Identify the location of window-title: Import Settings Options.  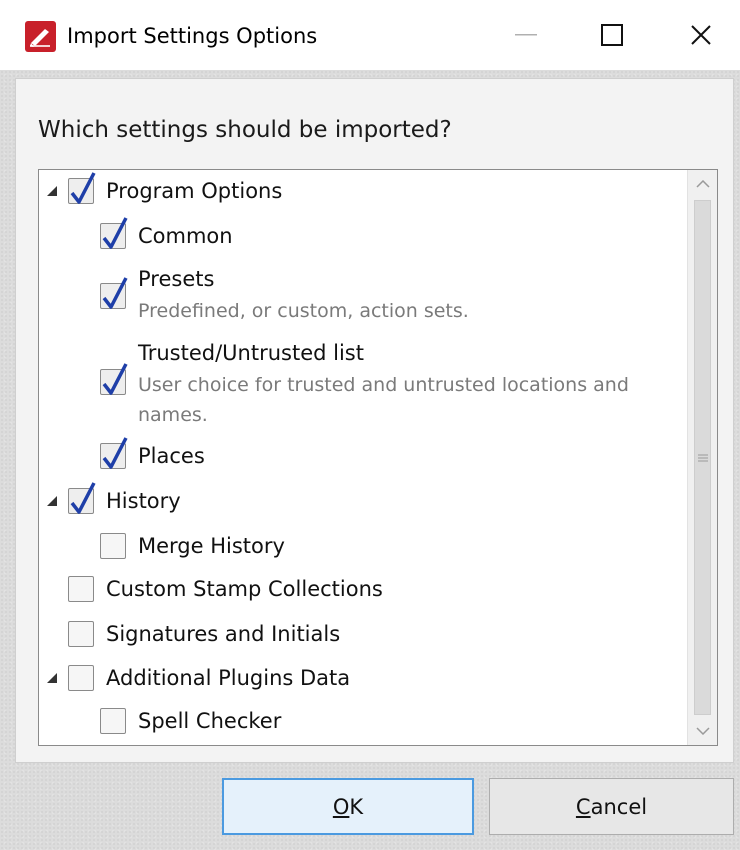
(192, 36).